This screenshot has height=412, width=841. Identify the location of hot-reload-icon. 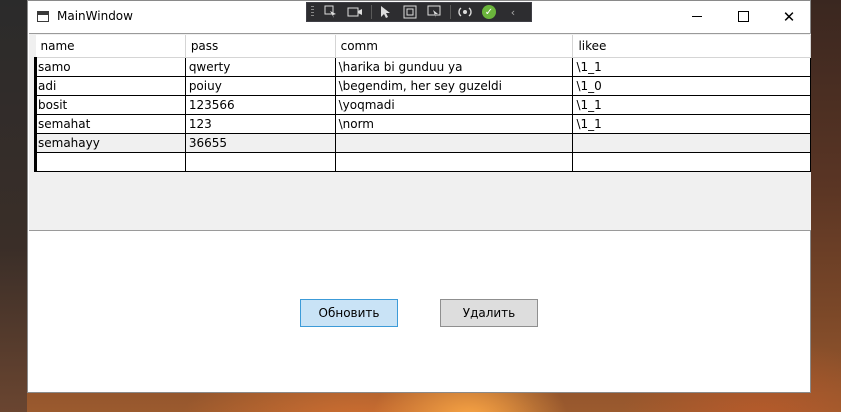
(465, 12).